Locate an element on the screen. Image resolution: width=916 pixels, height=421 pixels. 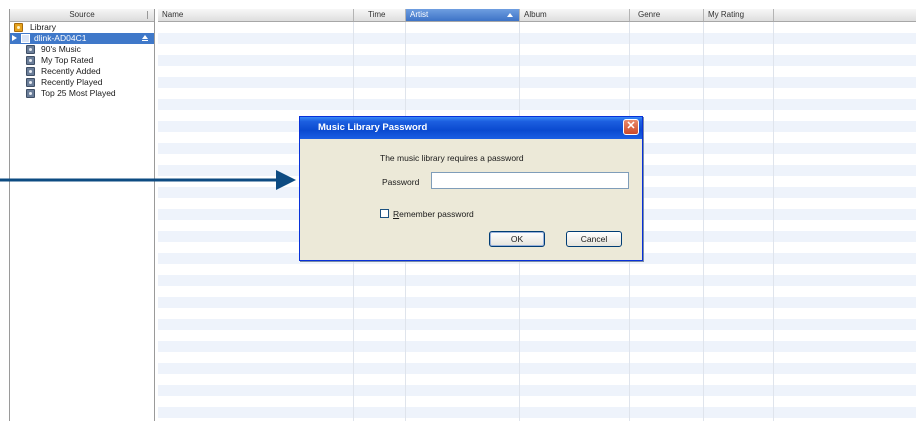
sidebar-item-label: My Top Rated is located at coordinates (67, 60).